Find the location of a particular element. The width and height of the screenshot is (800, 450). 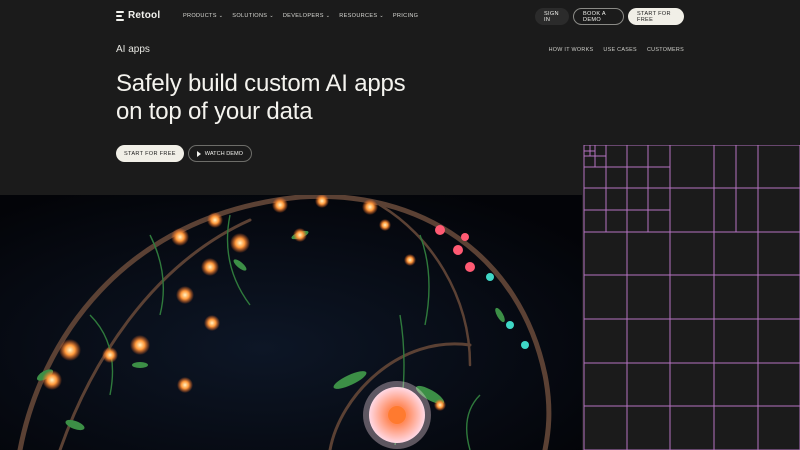

subnav-link-customers: CUSTOMERS is located at coordinates (665, 50).